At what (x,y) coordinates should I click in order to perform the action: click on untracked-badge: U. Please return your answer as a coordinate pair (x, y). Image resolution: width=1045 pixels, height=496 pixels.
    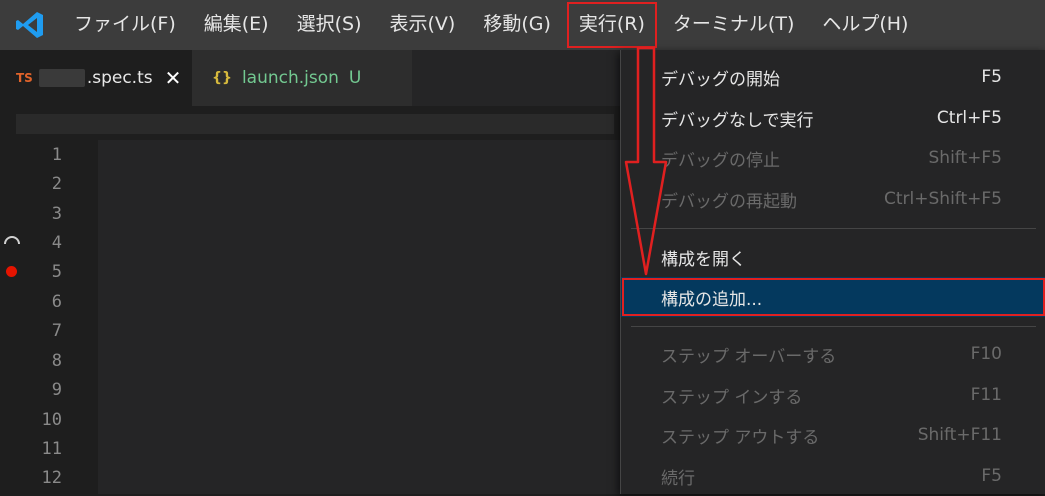
    Looking at the image, I should click on (355, 78).